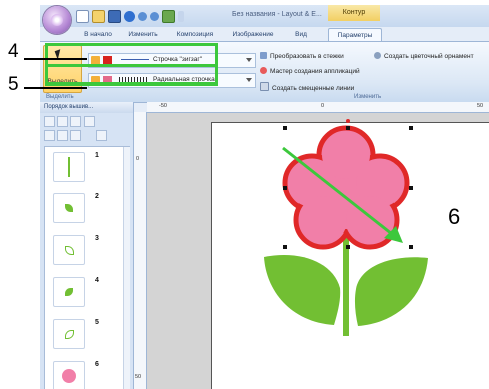  I want to click on application-button, so click(57, 20).